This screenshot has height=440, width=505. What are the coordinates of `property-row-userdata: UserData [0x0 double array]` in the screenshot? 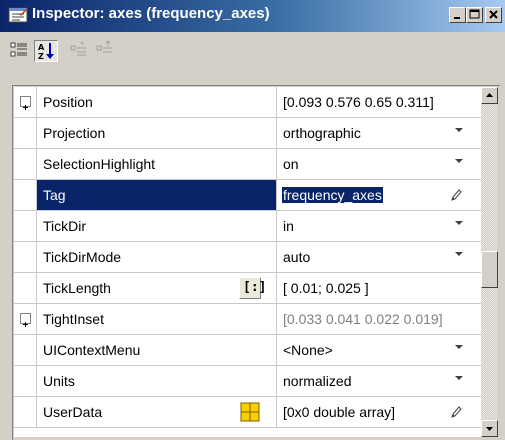 It's located at (247, 412).